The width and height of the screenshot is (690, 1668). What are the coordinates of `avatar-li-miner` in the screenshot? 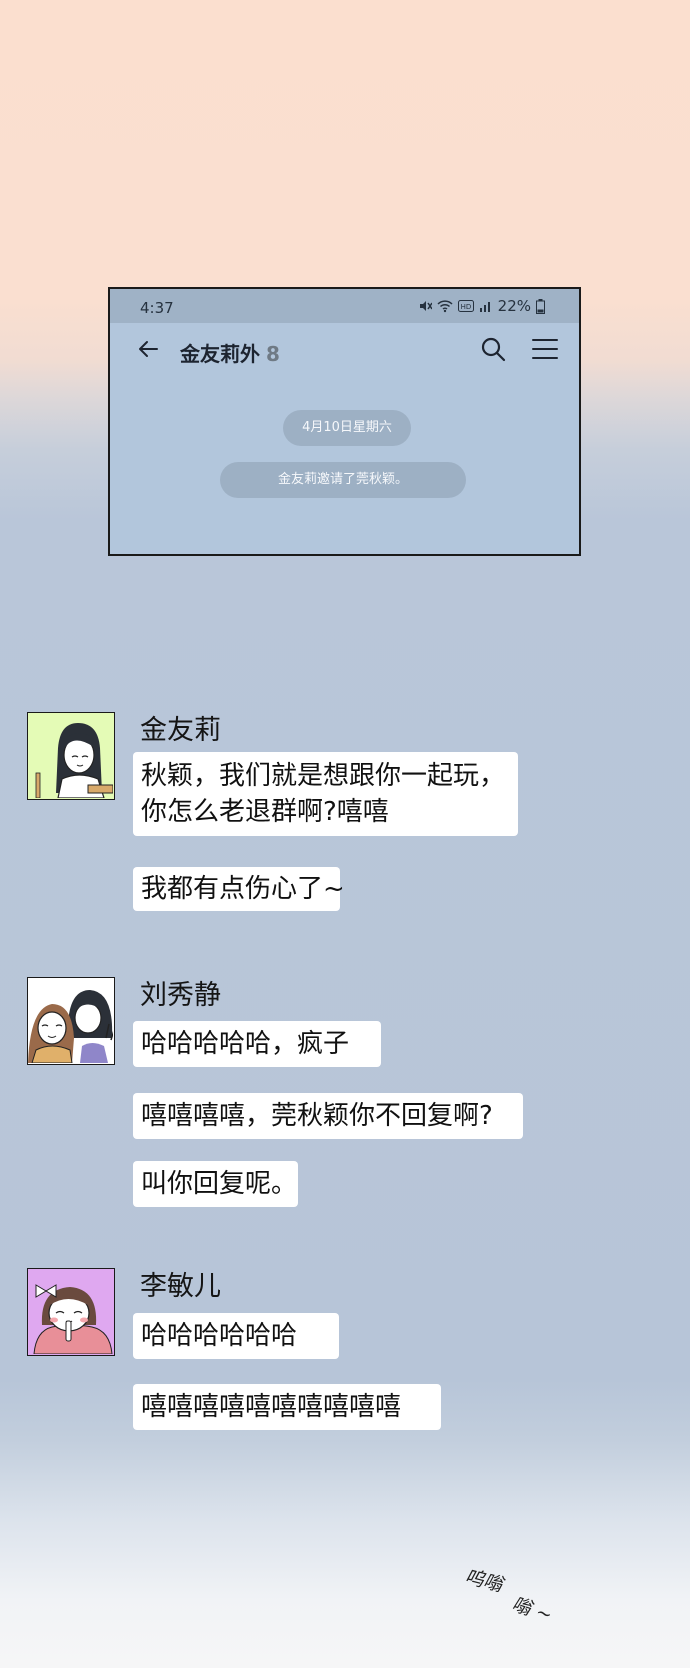 It's located at (71, 1312).